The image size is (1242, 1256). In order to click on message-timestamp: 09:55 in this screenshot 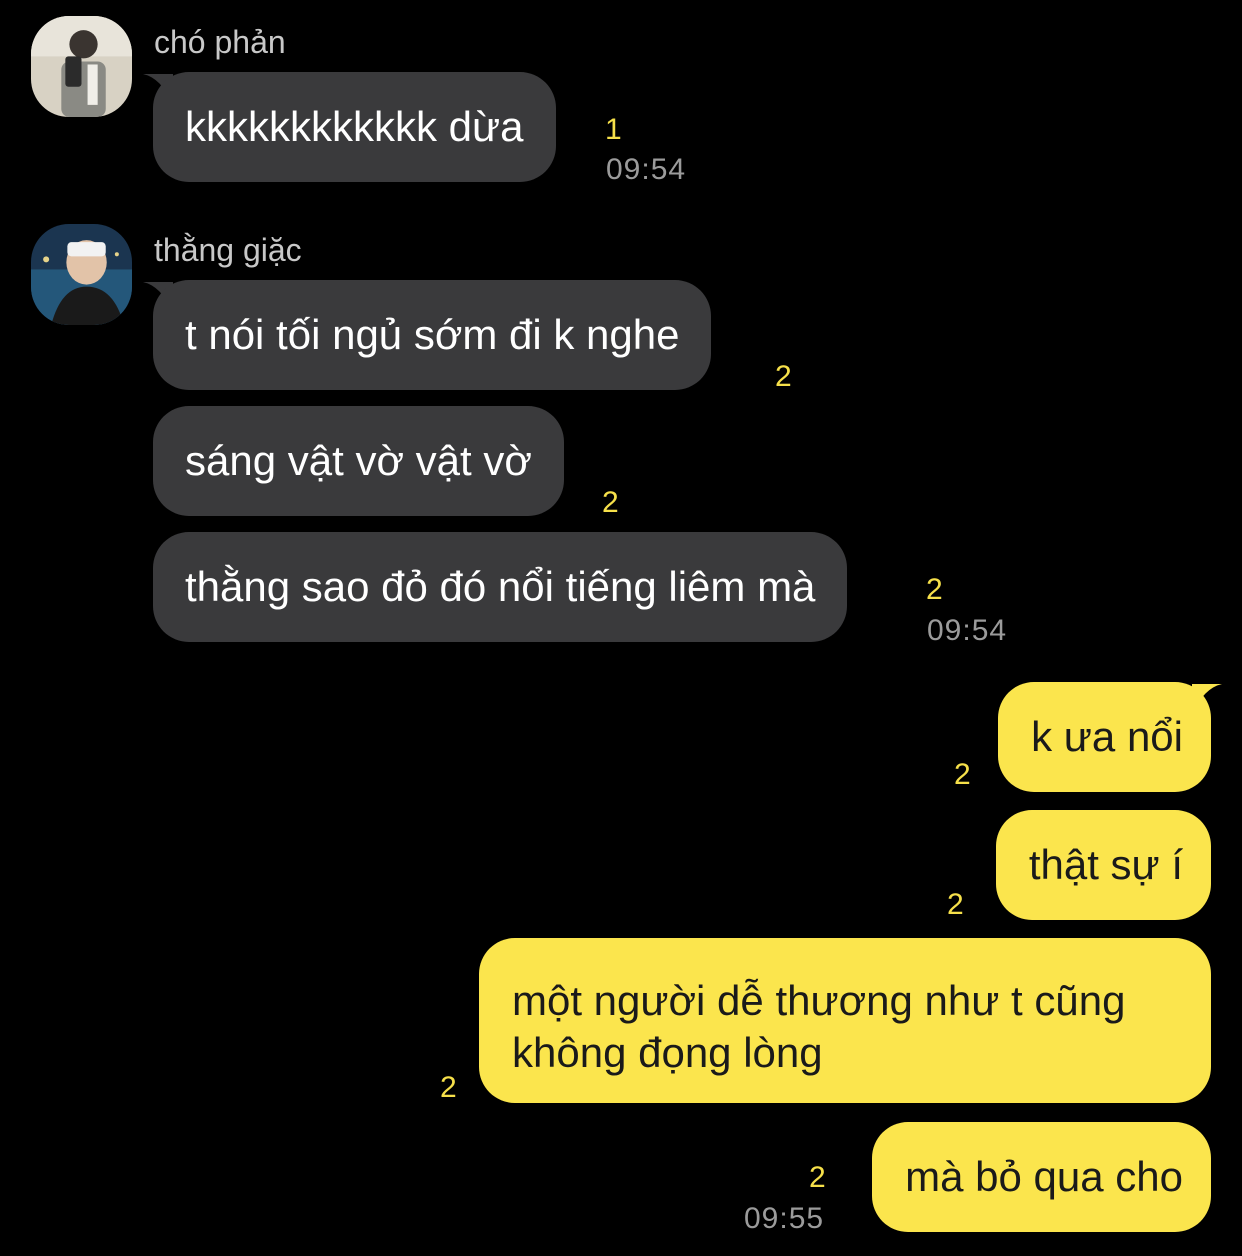, I will do `click(784, 1218)`.